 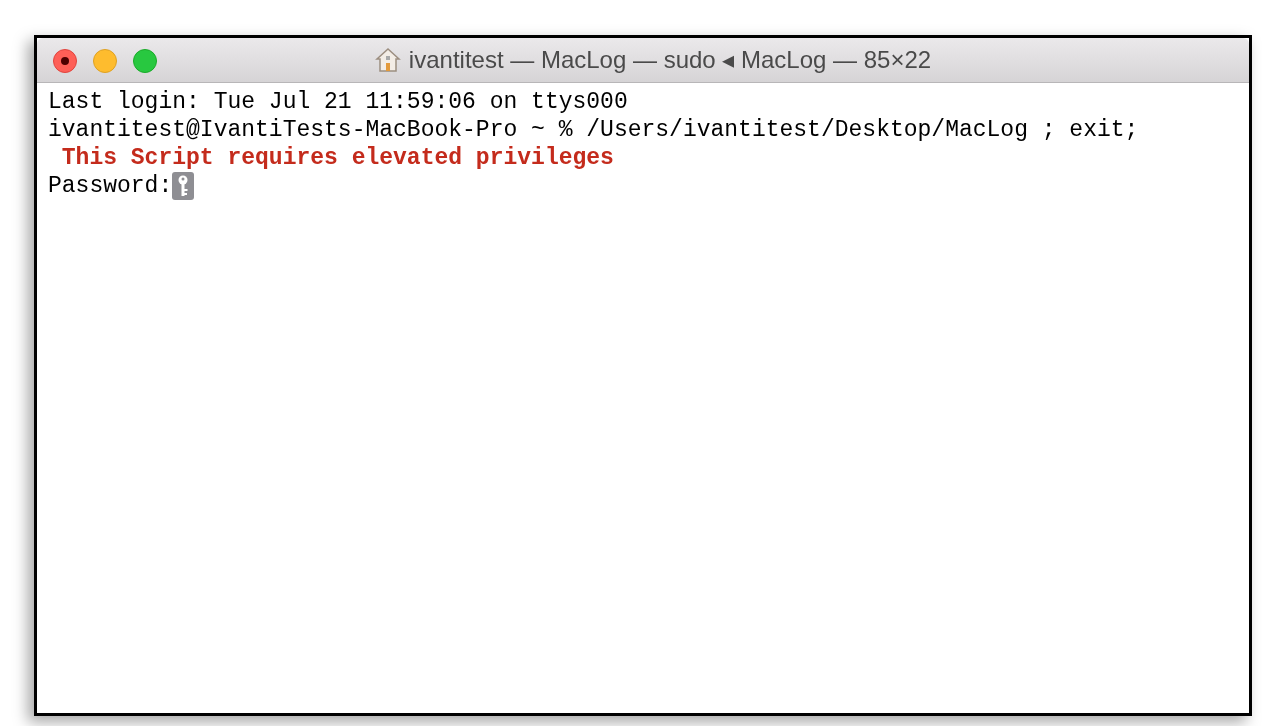 I want to click on terminal-line: ivantitest@IvantiTests-MacBook-Pro ~ % /Users/ivantitest/Desktop/MacLog ; exit;, so click(x=593, y=130).